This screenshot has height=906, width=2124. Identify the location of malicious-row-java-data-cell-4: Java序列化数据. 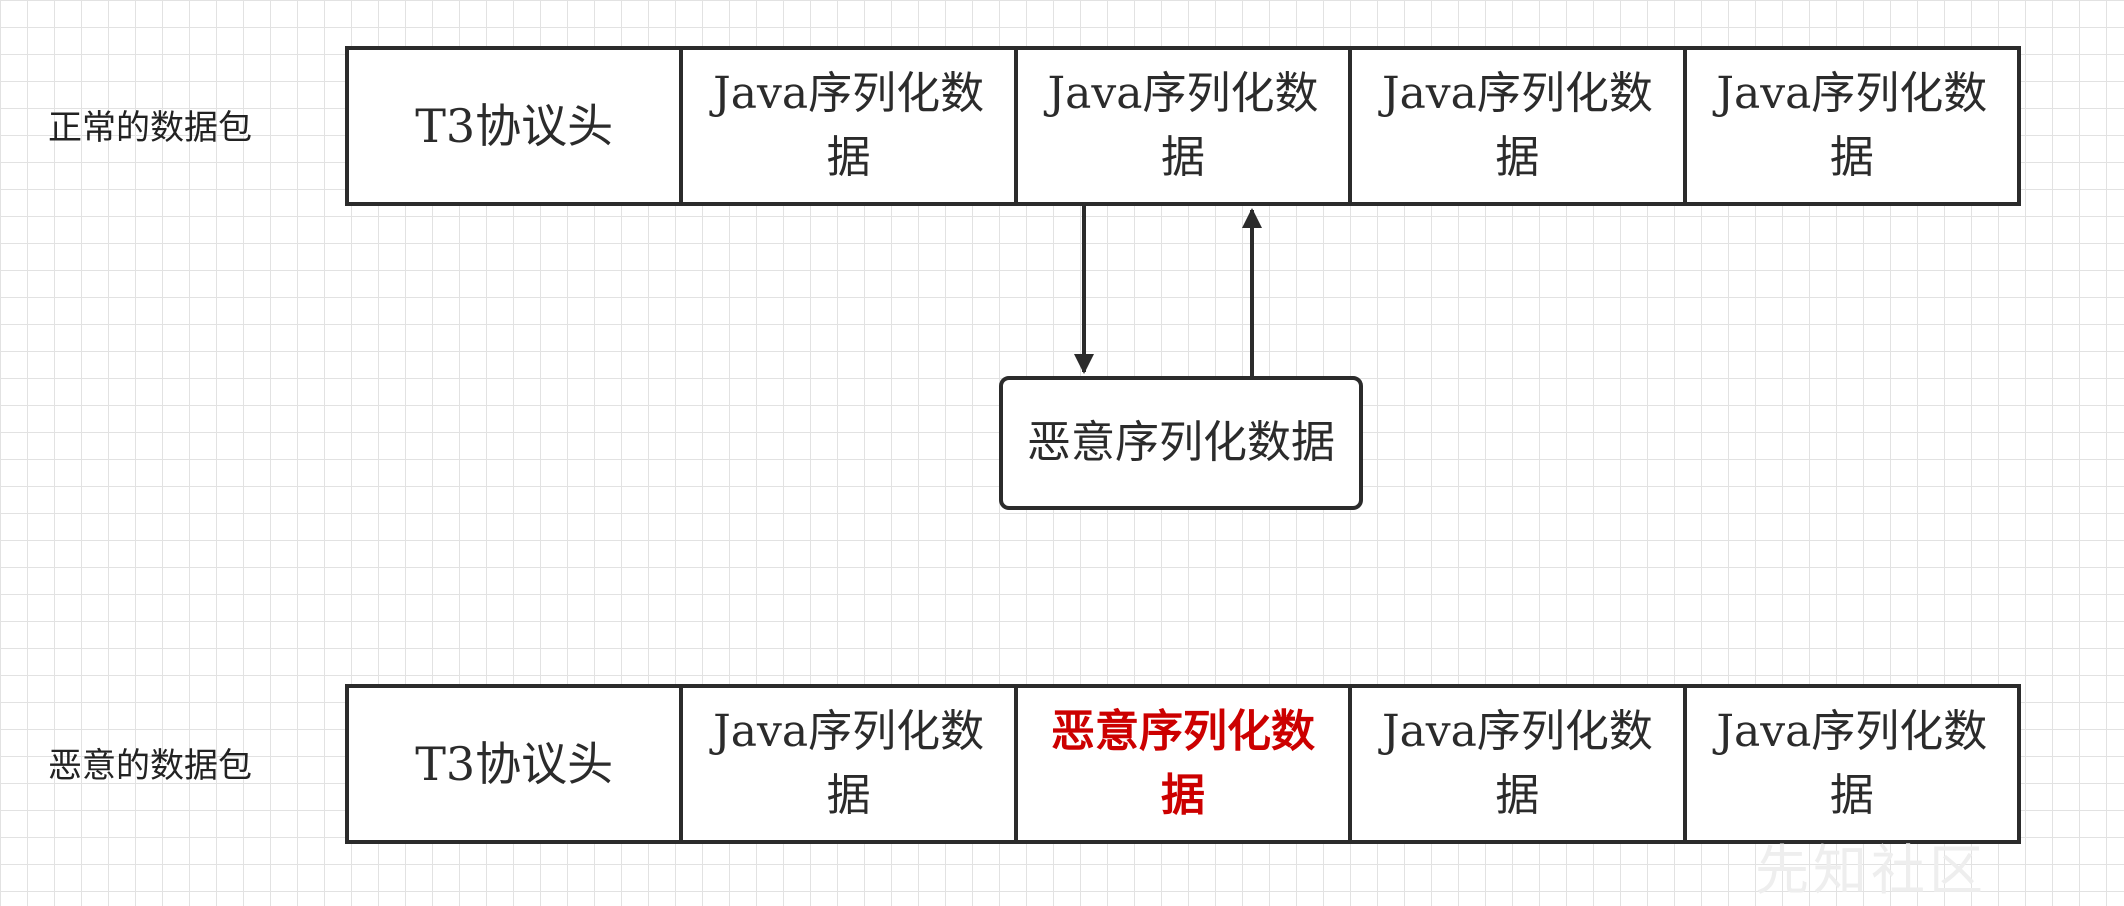
(1852, 763).